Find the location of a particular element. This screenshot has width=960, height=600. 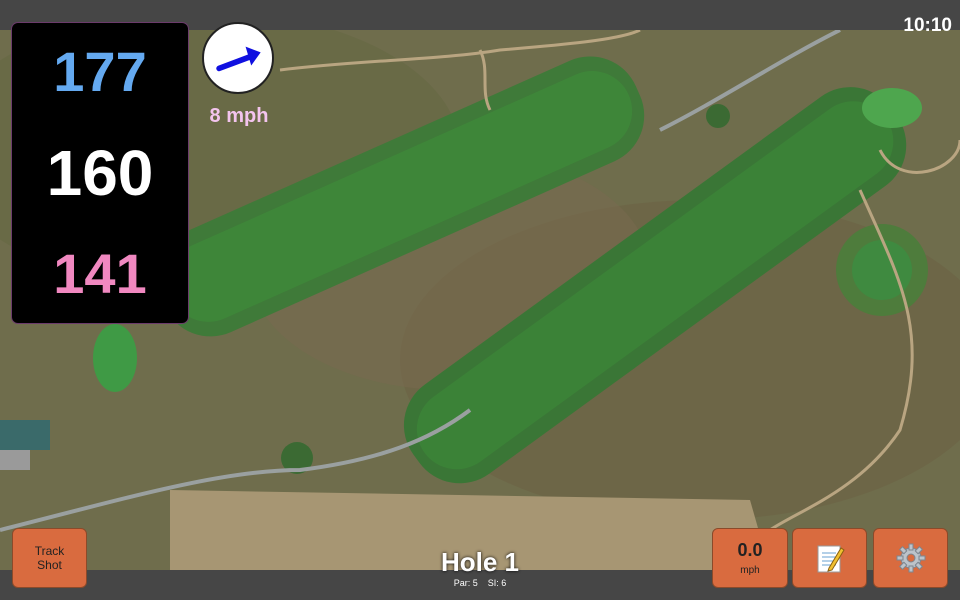

stroke-index-label: SI: 6 is located at coordinates (497, 583).